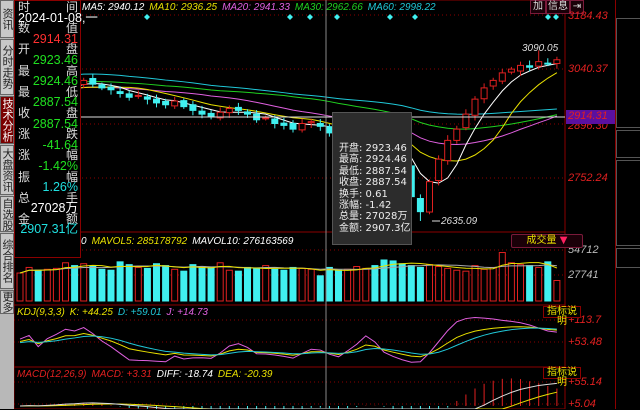 This screenshot has width=640, height=410. What do you see at coordinates (558, 7) in the screenshot?
I see `info-button: 信息` at bounding box center [558, 7].